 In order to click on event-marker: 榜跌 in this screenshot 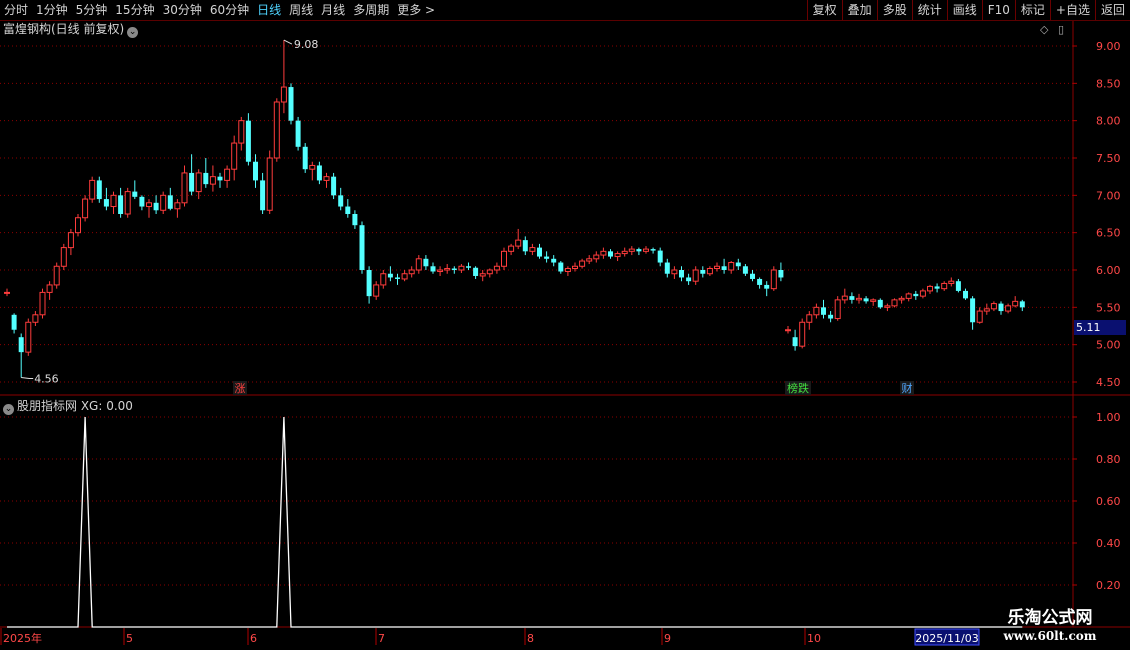, I will do `click(798, 388)`.